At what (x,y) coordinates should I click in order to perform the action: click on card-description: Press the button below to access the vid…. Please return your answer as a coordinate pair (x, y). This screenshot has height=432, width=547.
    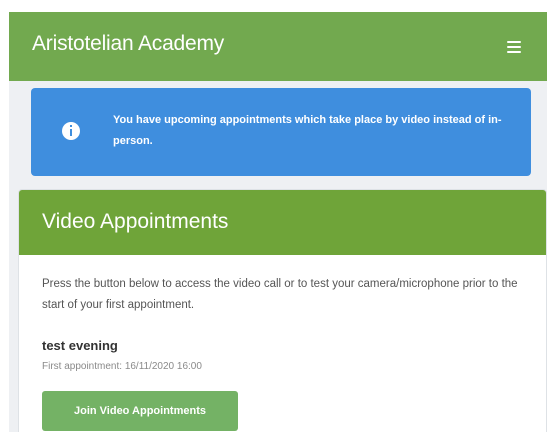
    Looking at the image, I should click on (280, 294).